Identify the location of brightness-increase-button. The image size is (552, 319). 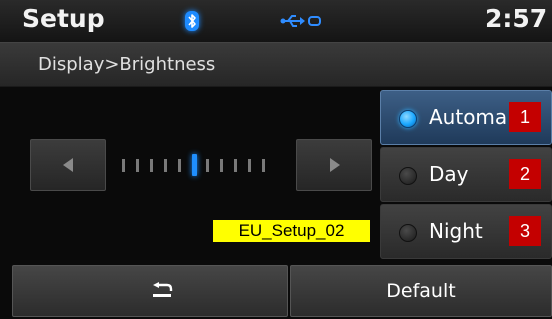
(334, 165).